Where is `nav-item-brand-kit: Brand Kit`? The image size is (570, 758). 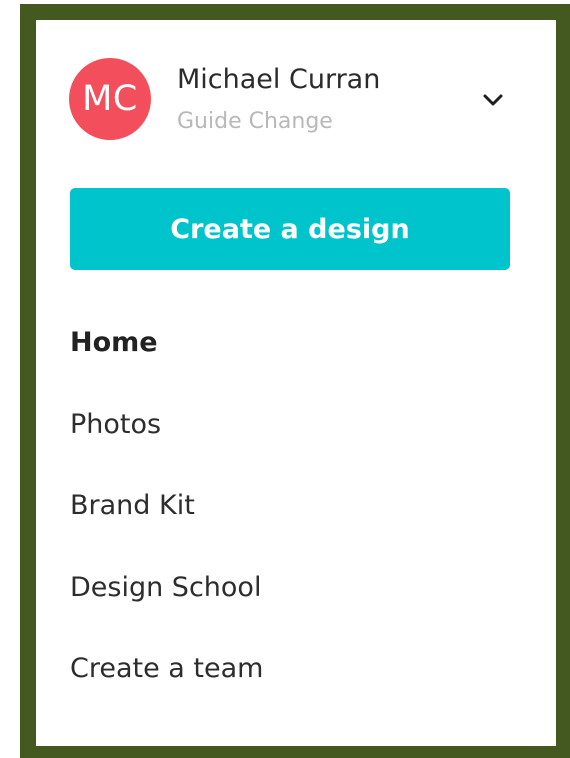 nav-item-brand-kit: Brand Kit is located at coordinates (290, 522).